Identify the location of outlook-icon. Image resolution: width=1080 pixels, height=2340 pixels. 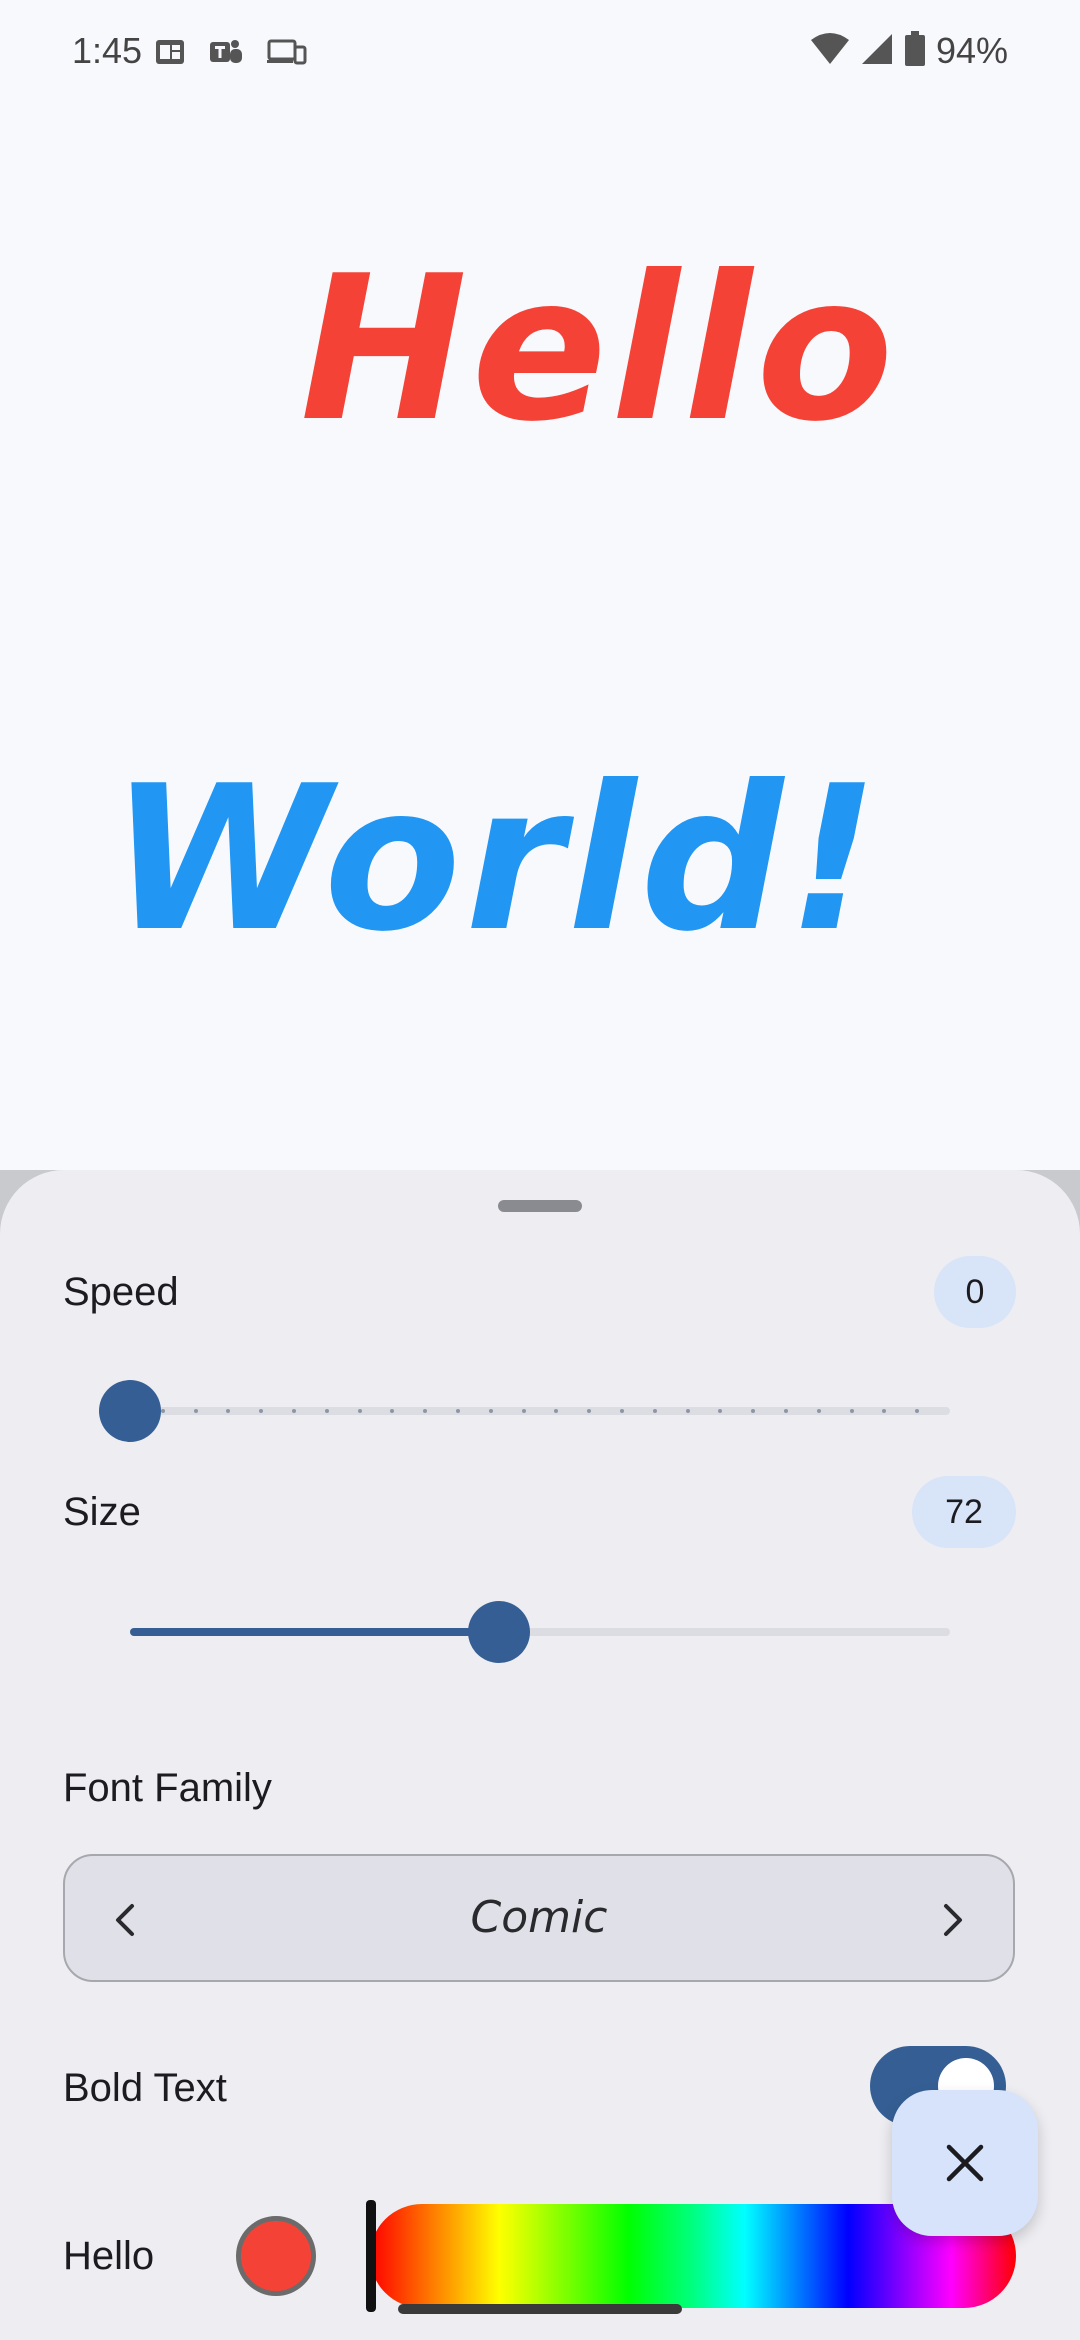
(170, 52).